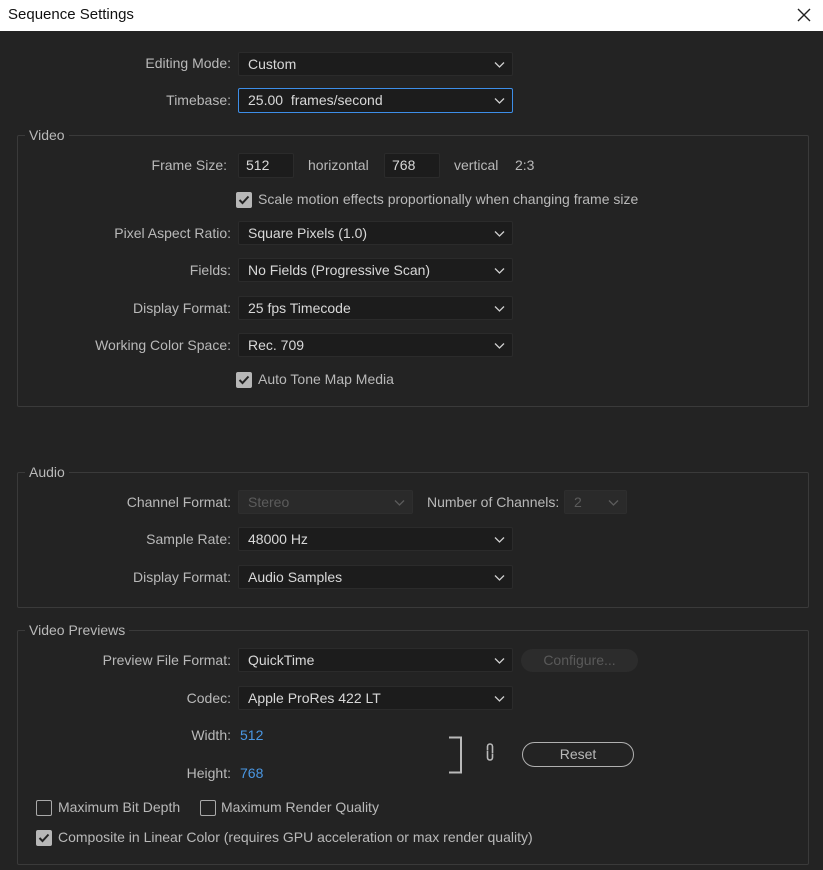 Image resolution: width=823 pixels, height=870 pixels. I want to click on pixel-aspect-label: Pixel Aspect Ratio:, so click(172, 233).